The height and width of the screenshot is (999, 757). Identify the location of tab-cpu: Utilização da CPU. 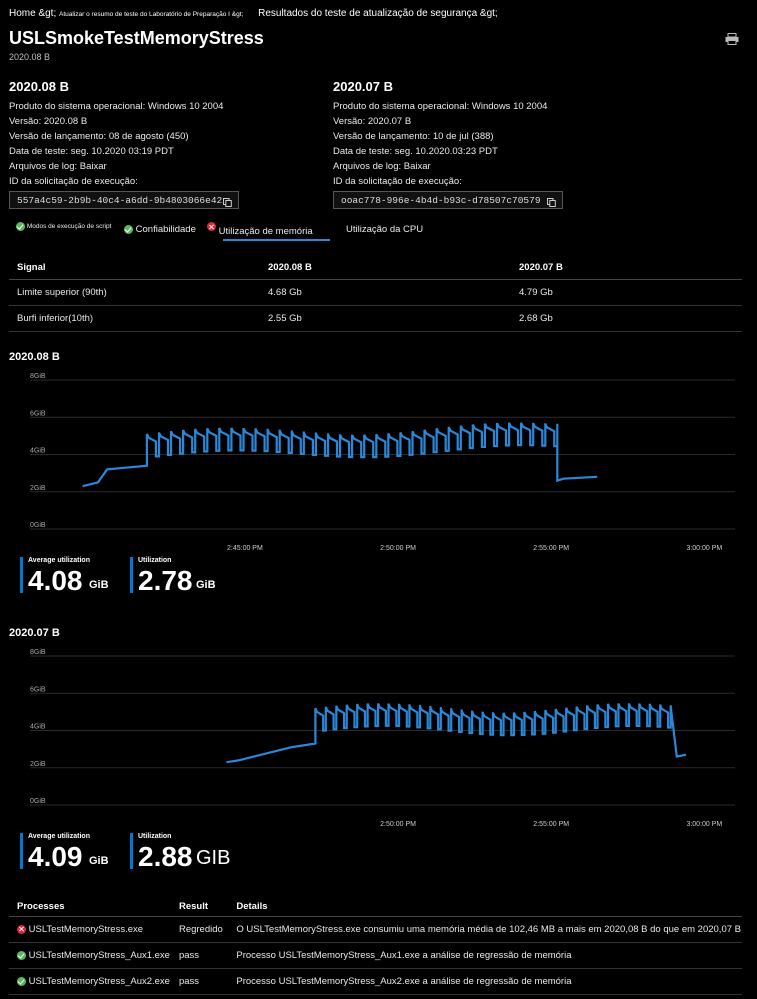
(384, 229).